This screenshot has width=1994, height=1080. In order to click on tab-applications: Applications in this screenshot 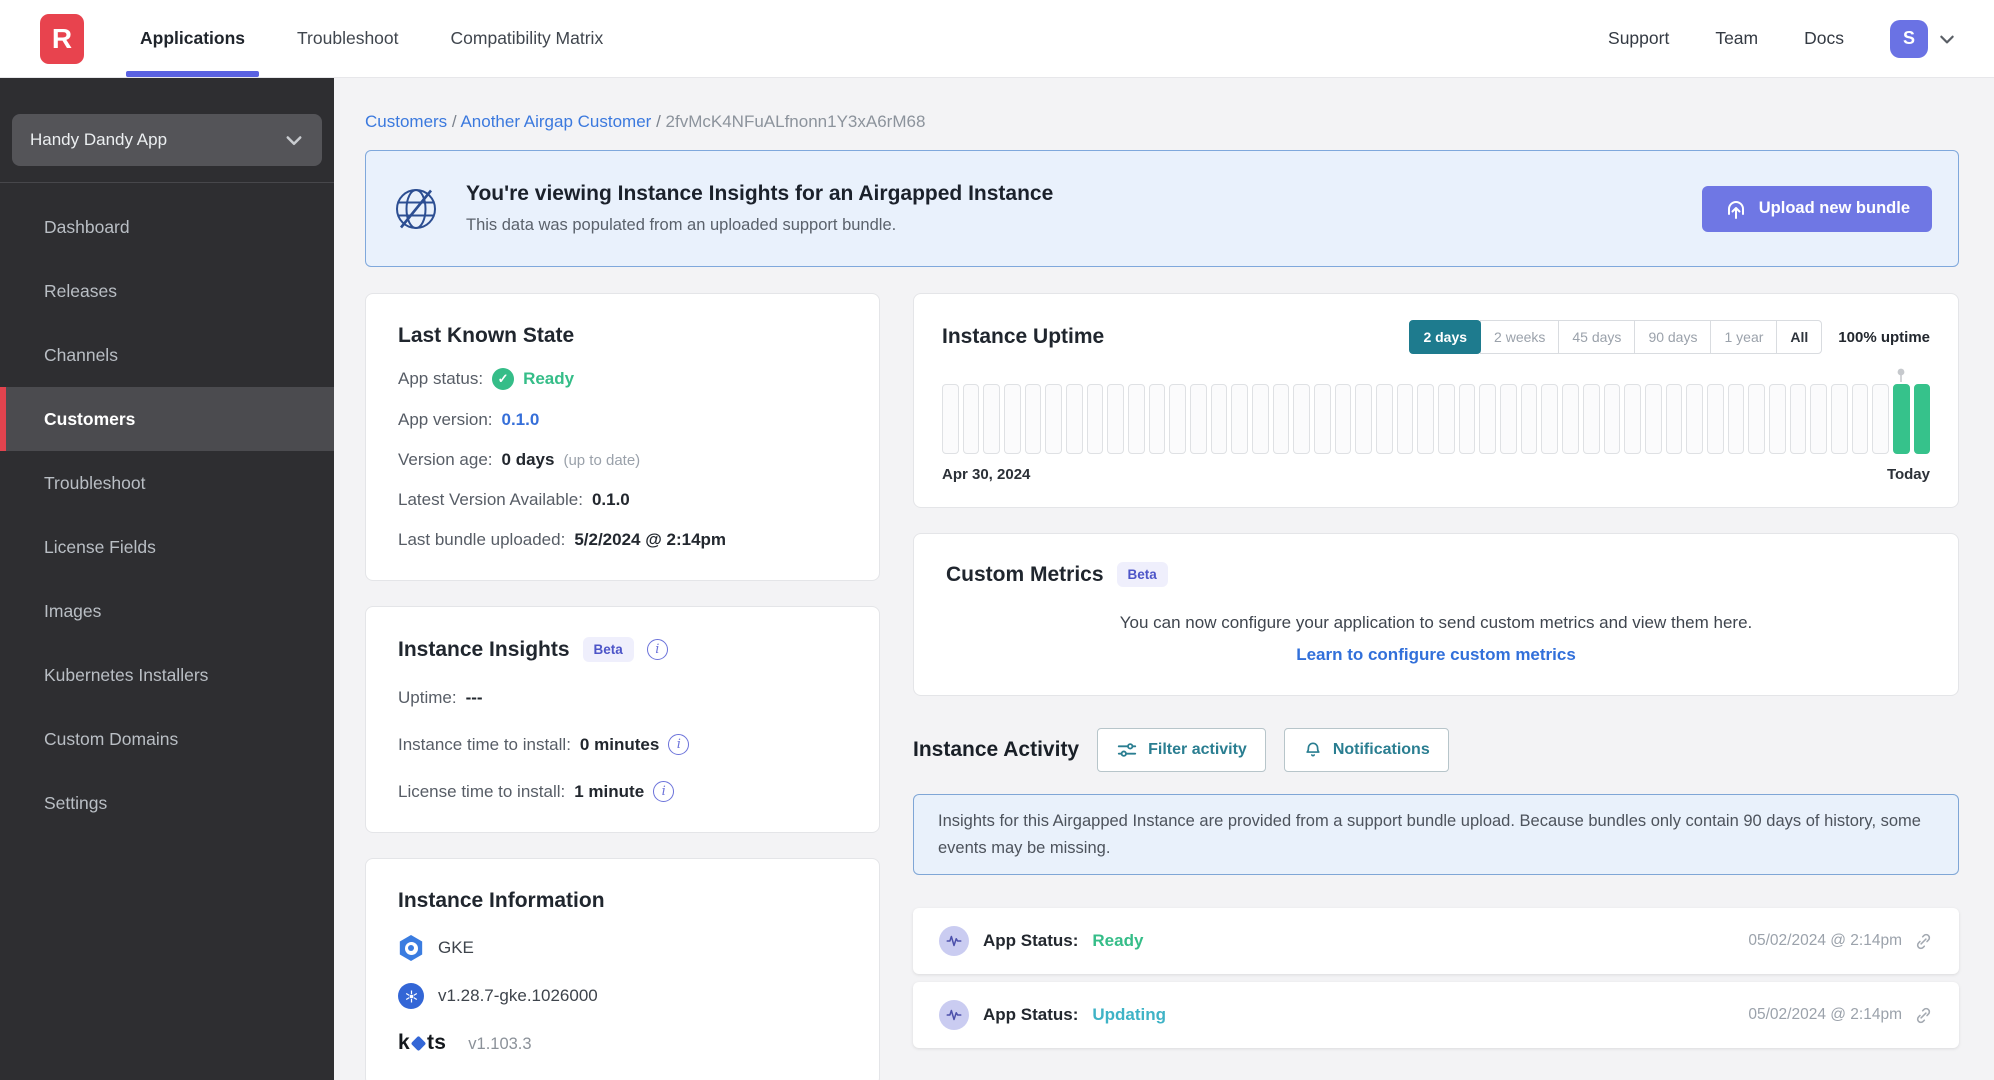, I will do `click(192, 38)`.